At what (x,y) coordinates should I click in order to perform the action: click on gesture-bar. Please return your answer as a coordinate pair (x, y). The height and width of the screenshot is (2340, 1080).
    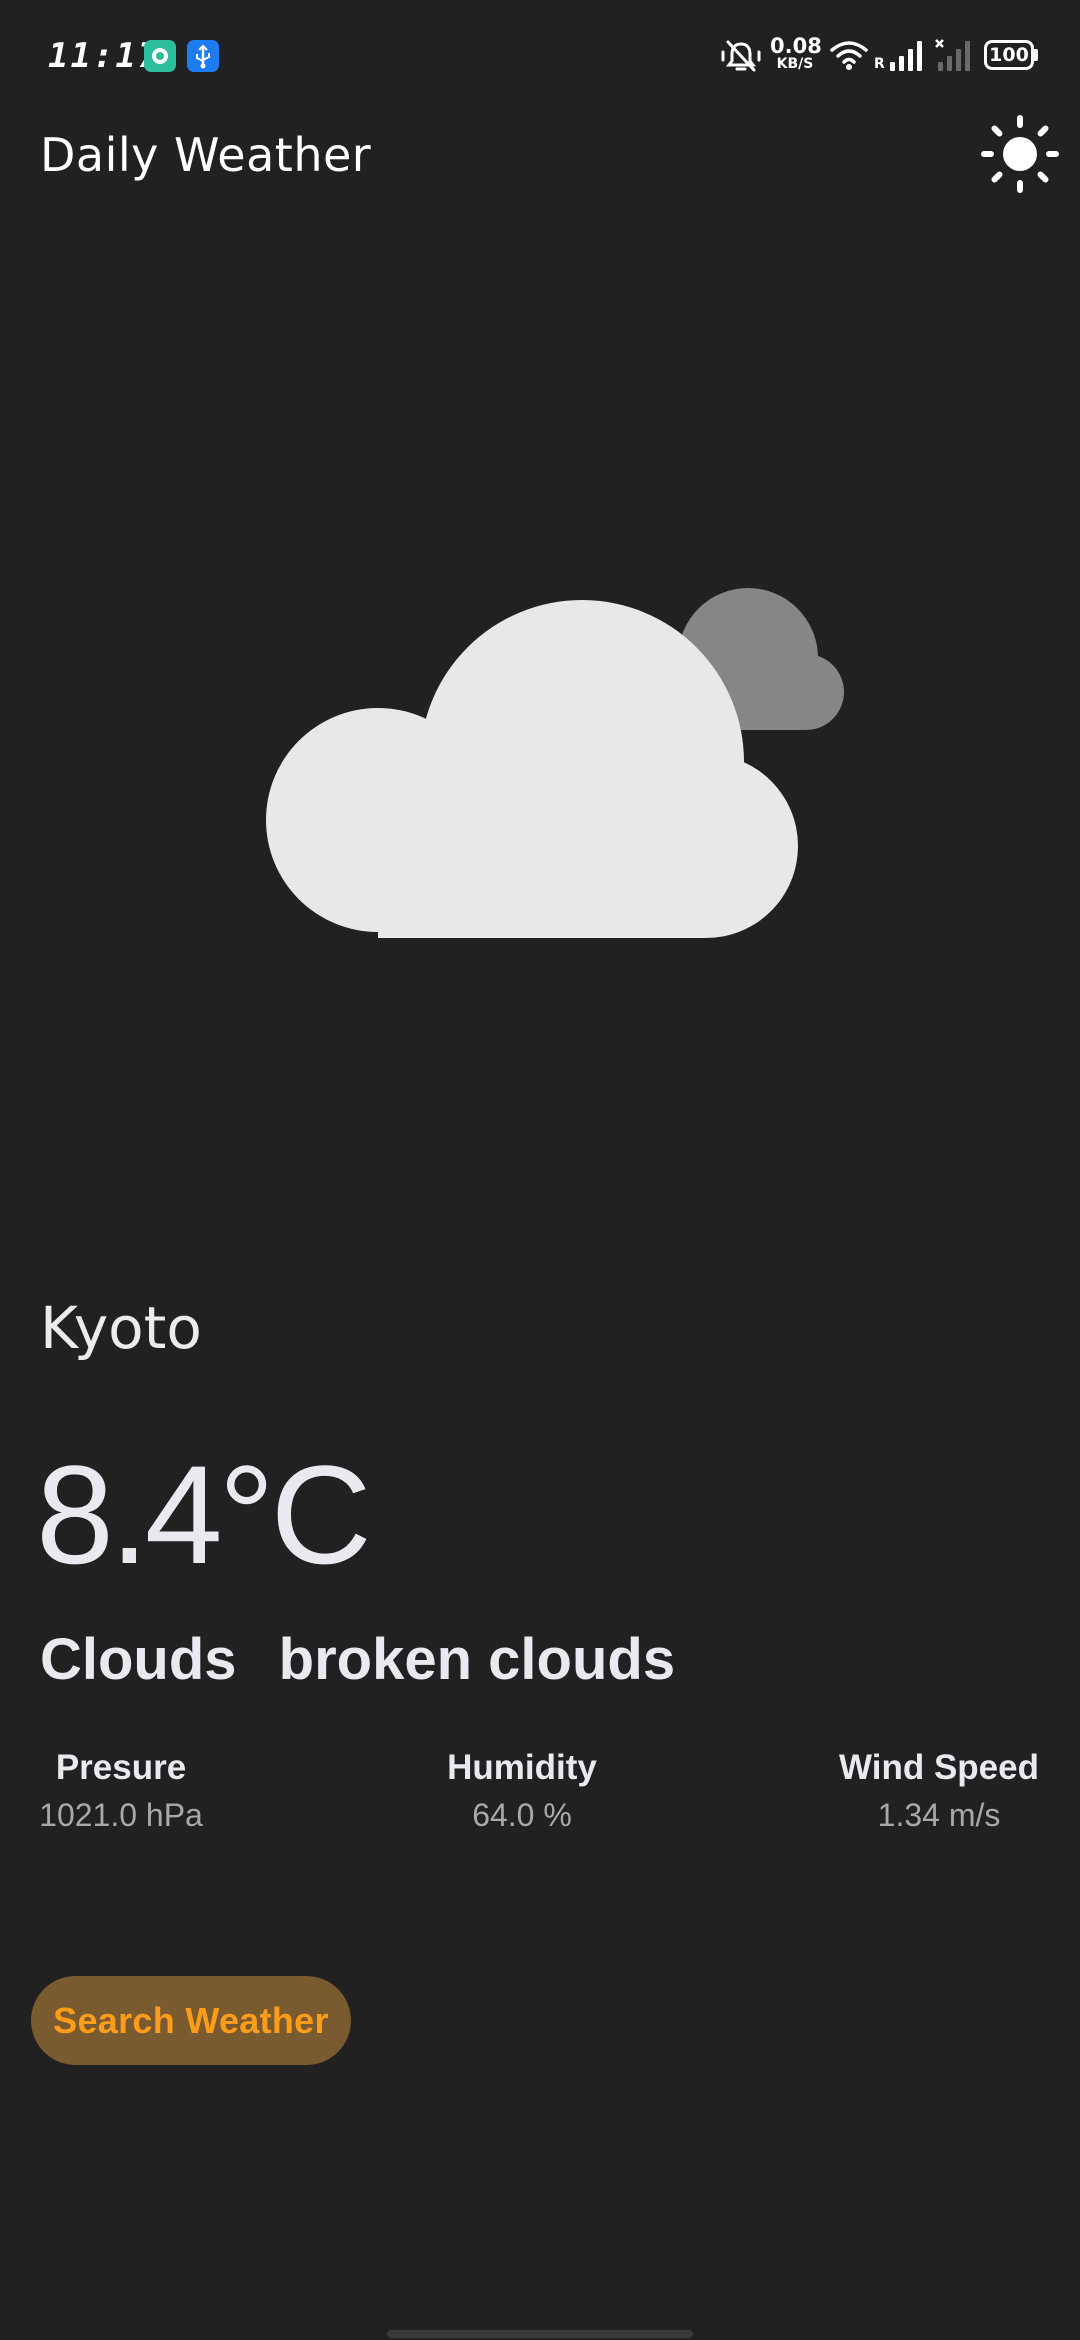
    Looking at the image, I should click on (540, 2334).